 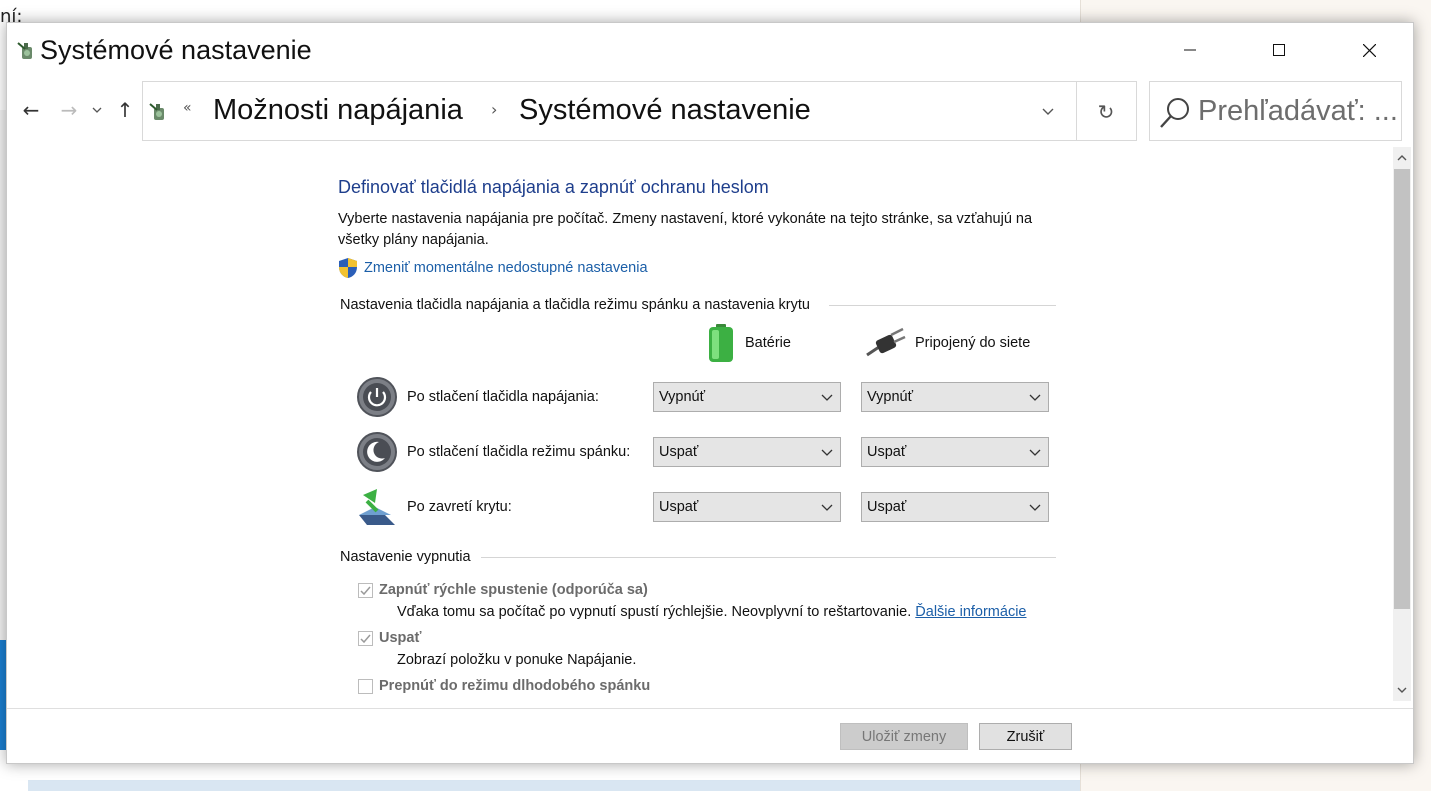 What do you see at coordinates (768, 343) in the screenshot?
I see `battery-column-label: Batérie` at bounding box center [768, 343].